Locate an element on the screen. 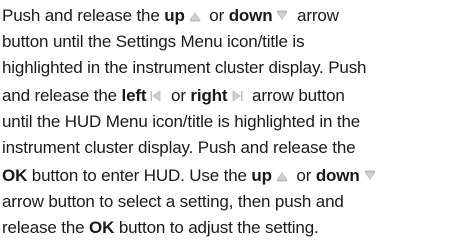 This screenshot has width=453, height=246. text-segment: button to enter HUD. Use the is located at coordinates (139, 175).